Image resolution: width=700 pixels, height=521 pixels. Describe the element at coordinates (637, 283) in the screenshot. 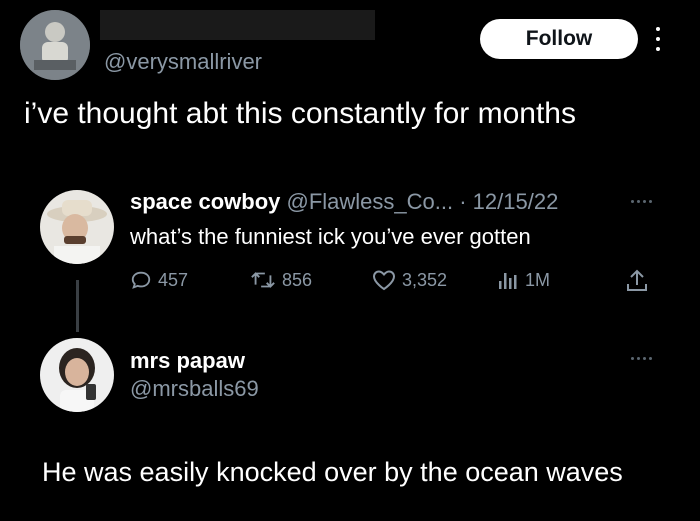

I see `share-icon` at that location.